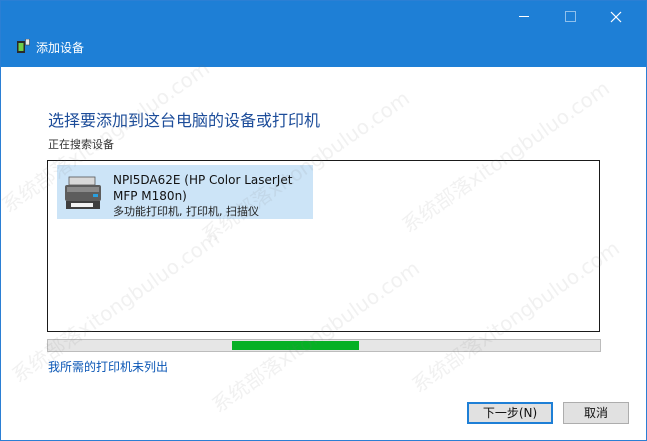  What do you see at coordinates (81, 144) in the screenshot?
I see `search-status: 正在搜索设备` at bounding box center [81, 144].